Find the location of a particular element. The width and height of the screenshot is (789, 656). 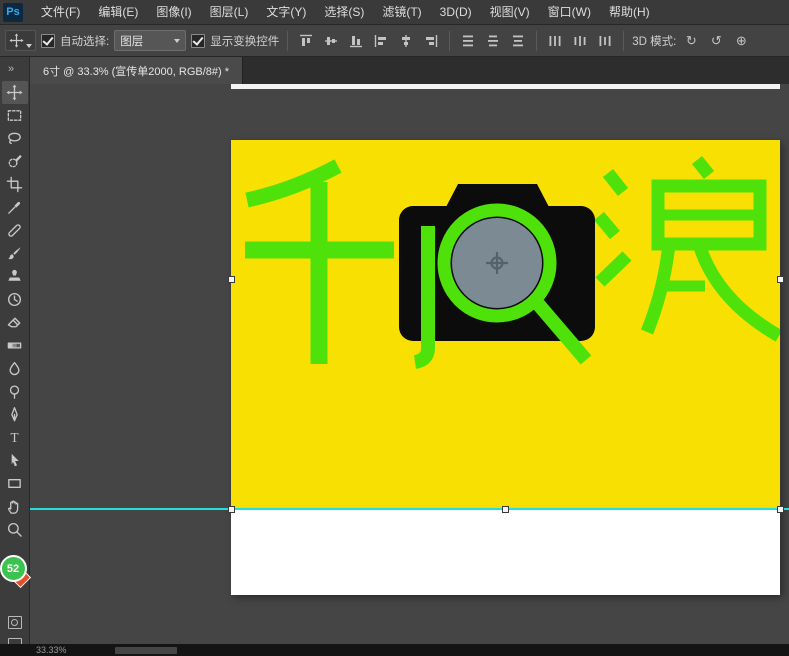

menu-image: 图像(I) is located at coordinates (173, 12).